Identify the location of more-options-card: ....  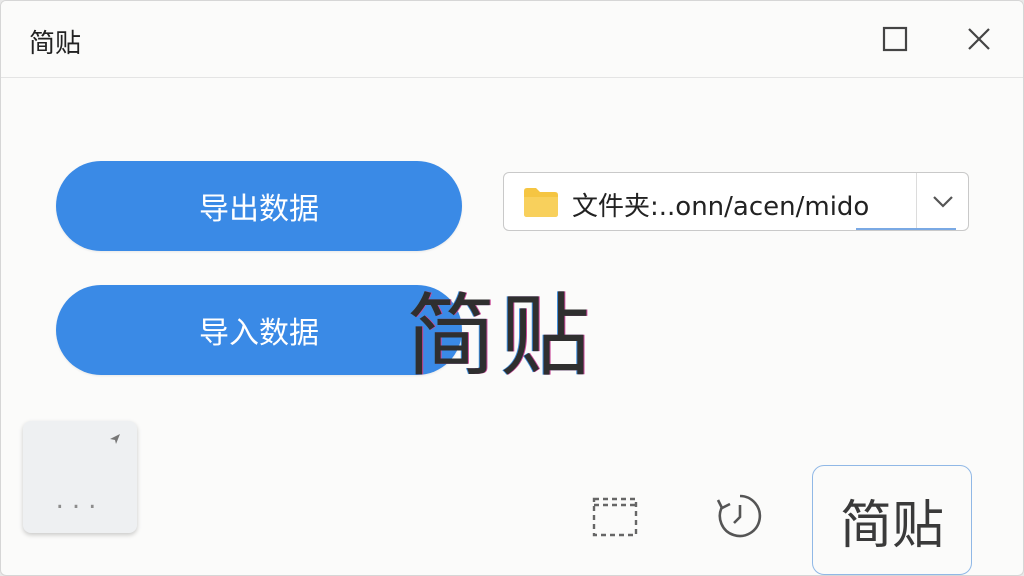
(80, 477).